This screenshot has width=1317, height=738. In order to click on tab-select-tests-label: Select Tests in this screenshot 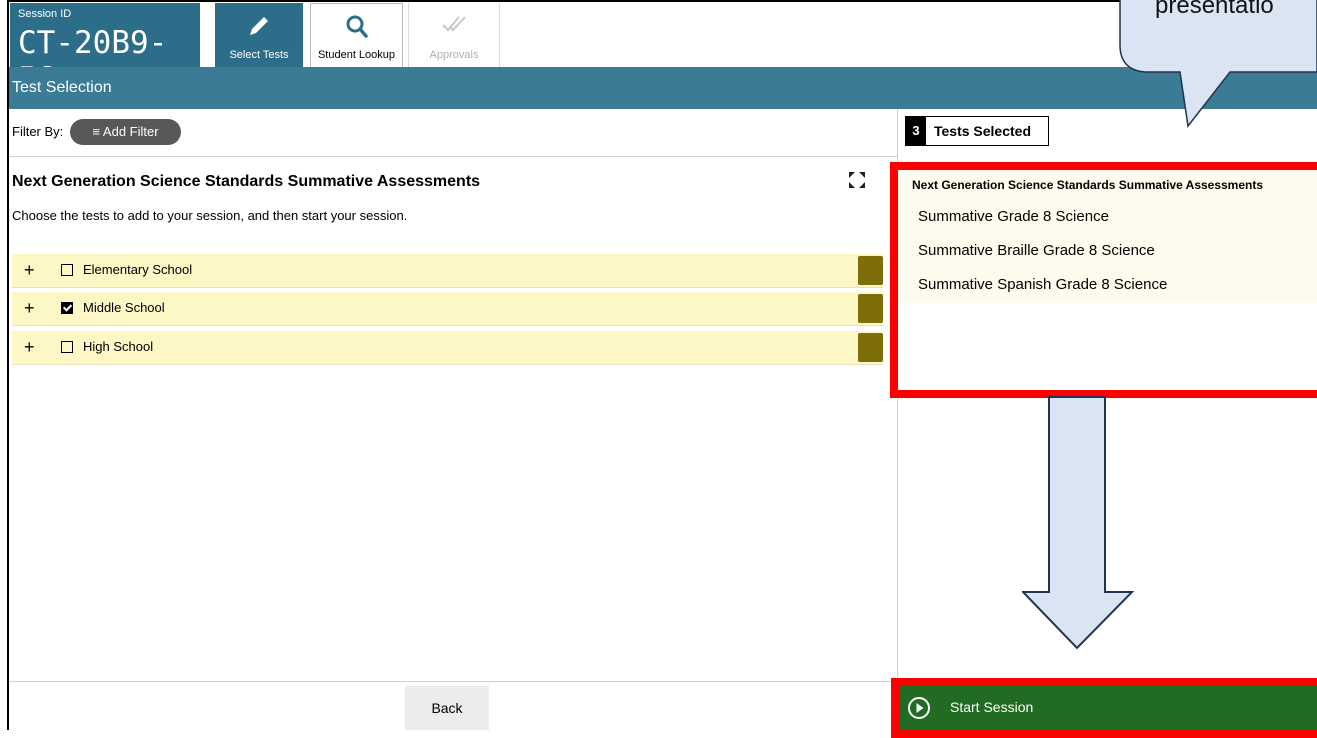, I will do `click(259, 55)`.